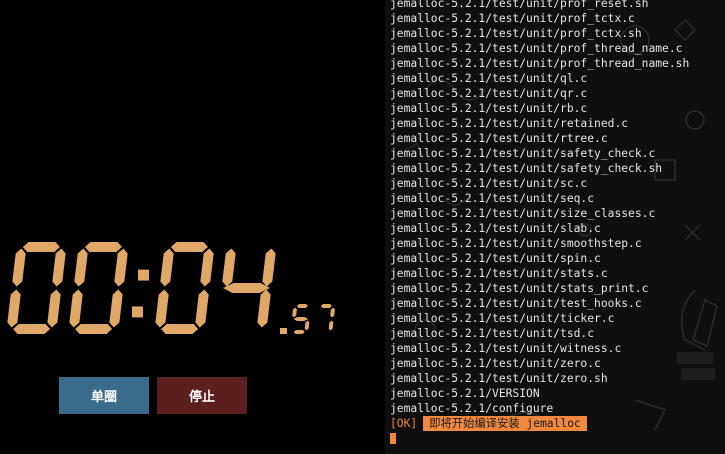 Image resolution: width=725 pixels, height=454 pixels. Describe the element at coordinates (509, 123) in the screenshot. I see `terminal-line: jemalloc-5.2.1/test/unit/retained.c` at that location.